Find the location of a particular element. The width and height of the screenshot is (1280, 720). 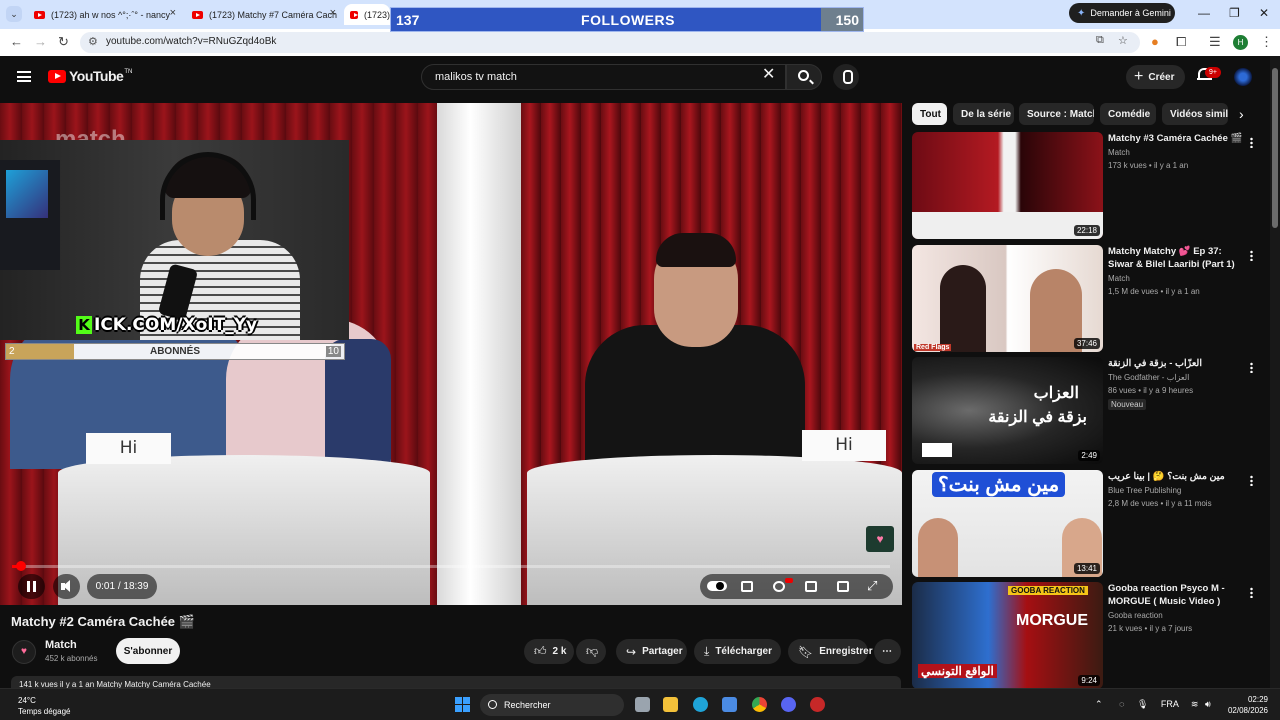

voice-search-mic-icon is located at coordinates (846, 77).